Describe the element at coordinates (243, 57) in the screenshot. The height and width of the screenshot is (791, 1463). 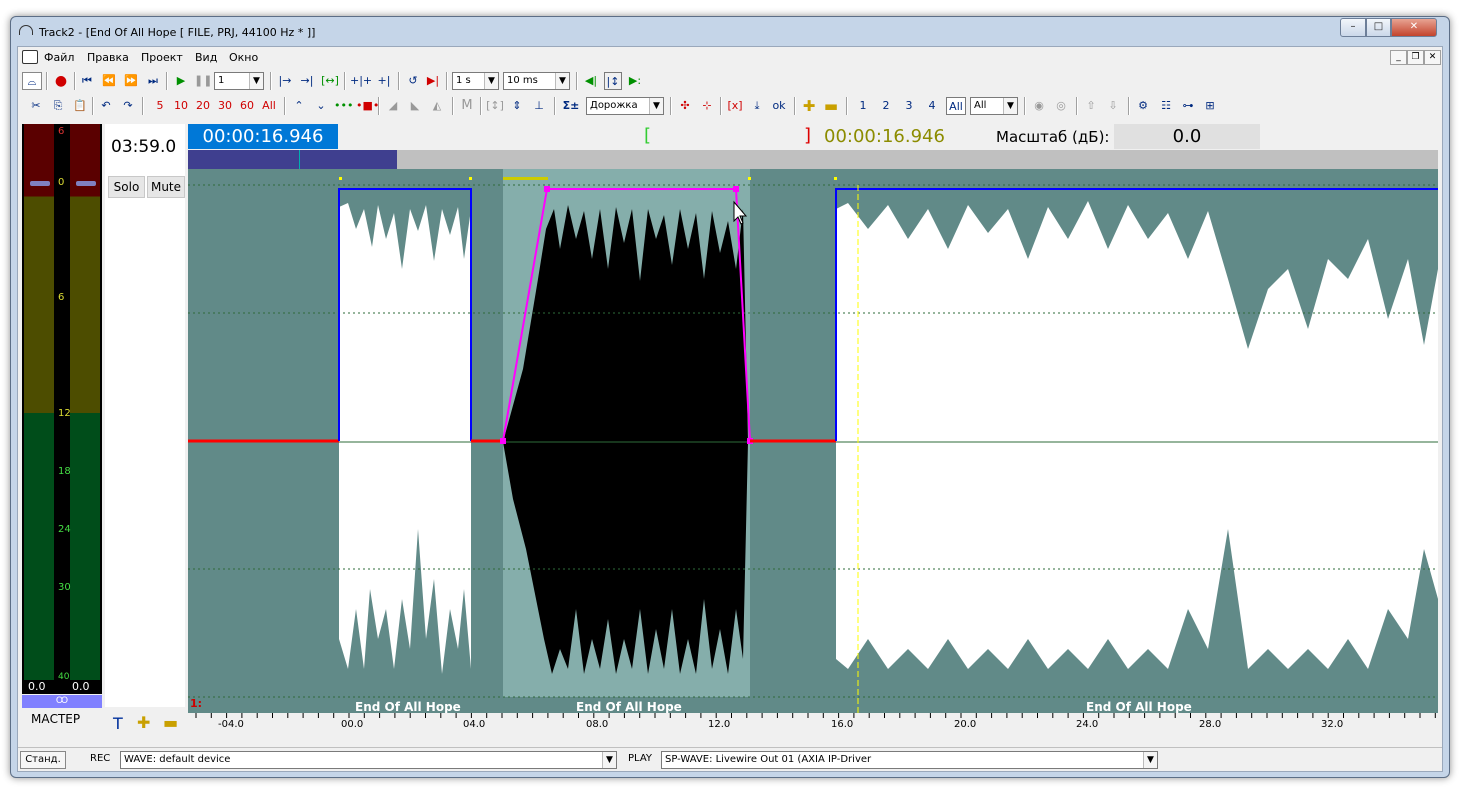
I see `menu-window: Окно` at that location.